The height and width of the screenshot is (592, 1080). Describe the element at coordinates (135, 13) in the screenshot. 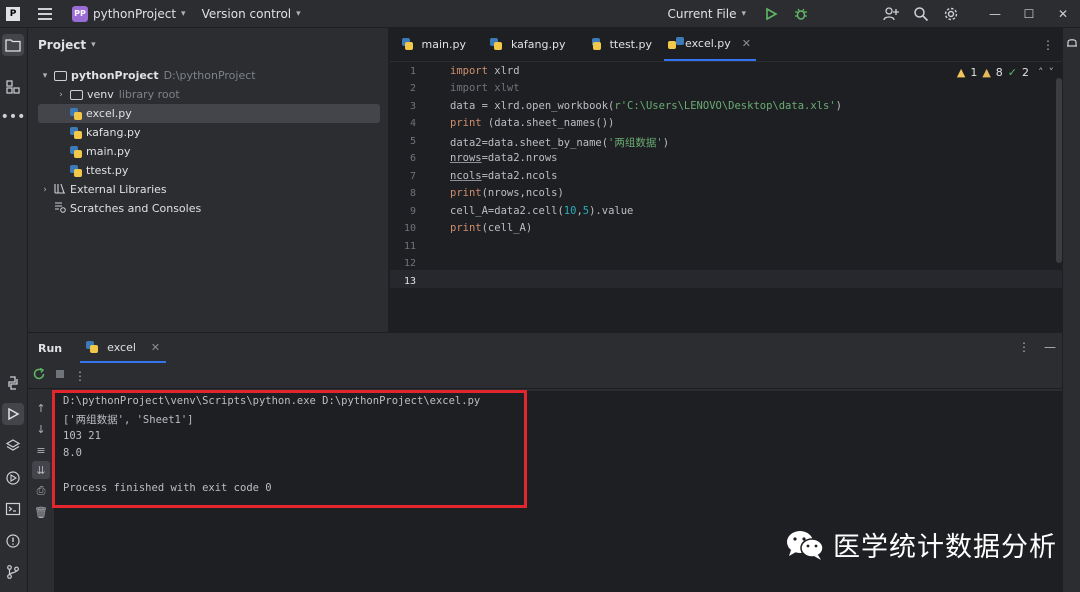

I see `project-name: pythonProject` at that location.